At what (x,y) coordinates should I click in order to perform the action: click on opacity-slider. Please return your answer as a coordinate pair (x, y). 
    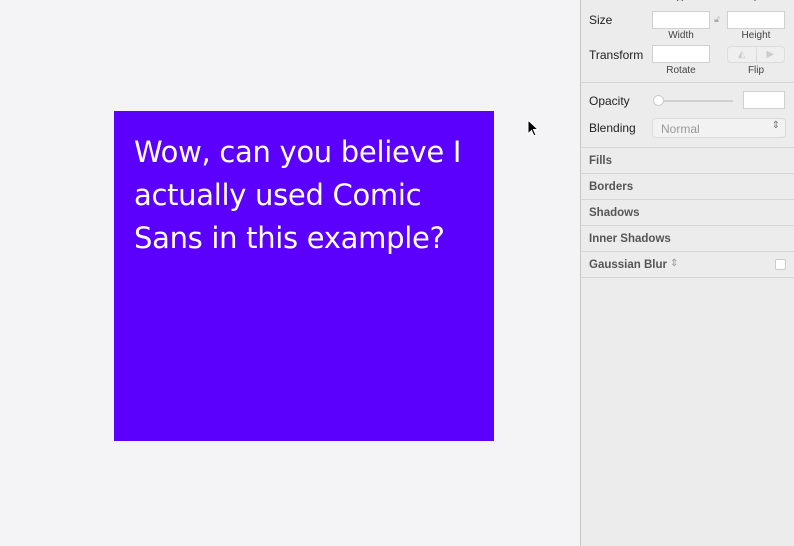
    Looking at the image, I should click on (695, 101).